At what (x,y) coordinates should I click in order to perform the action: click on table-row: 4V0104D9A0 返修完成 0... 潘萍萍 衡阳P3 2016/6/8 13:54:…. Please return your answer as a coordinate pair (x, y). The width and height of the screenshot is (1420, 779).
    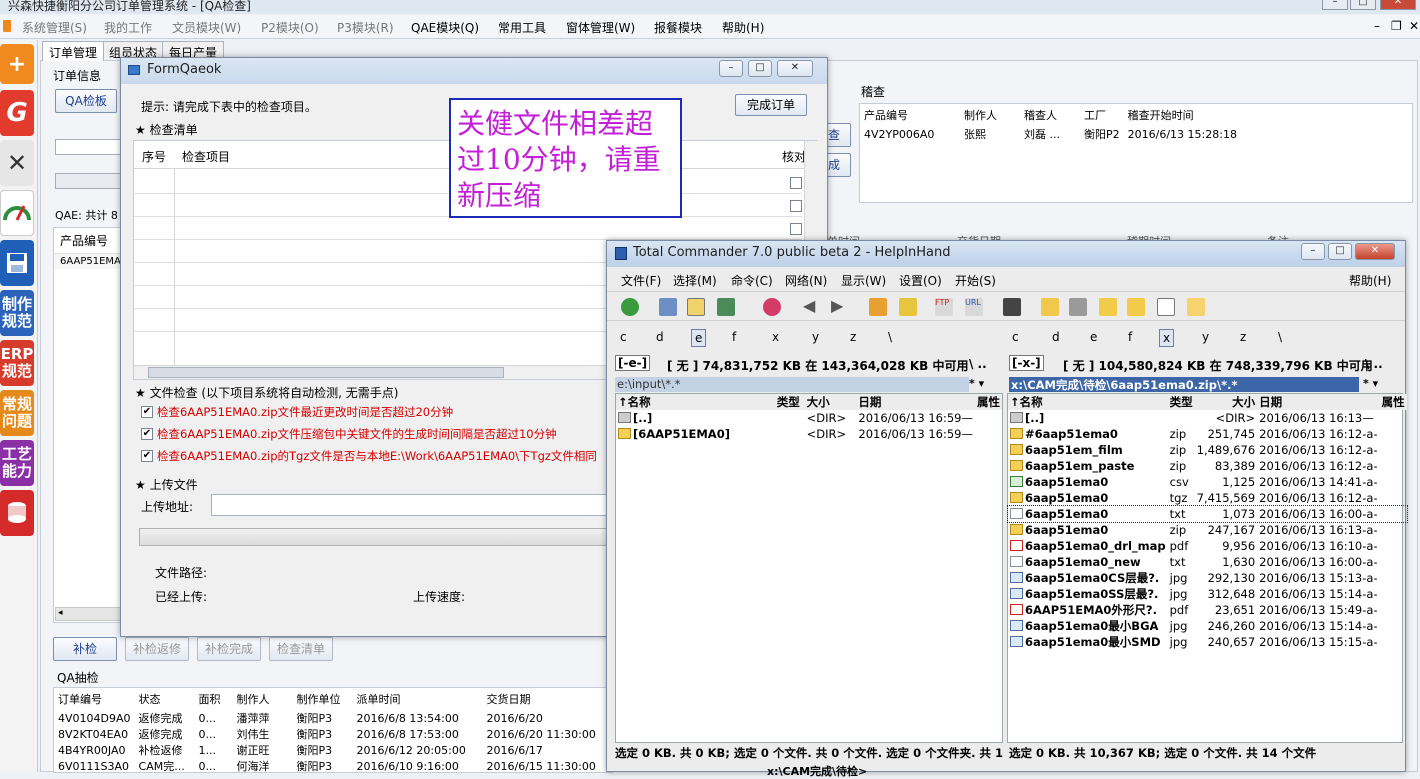
    Looking at the image, I should click on (333, 718).